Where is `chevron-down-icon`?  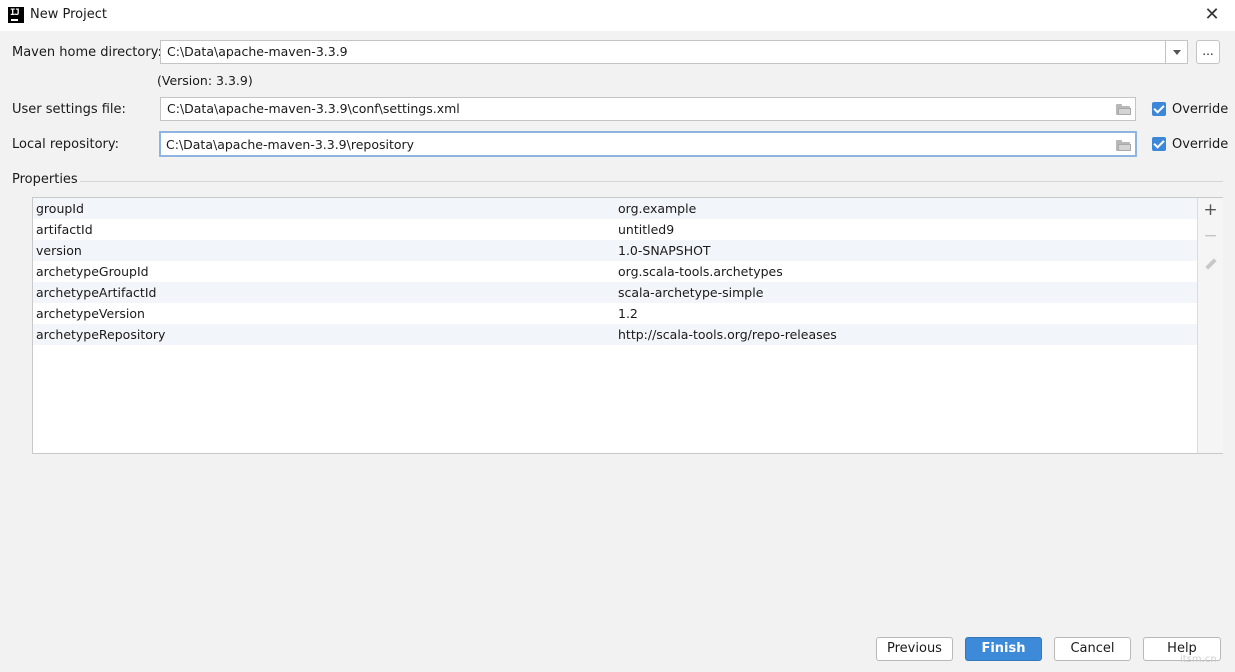
chevron-down-icon is located at coordinates (1177, 52).